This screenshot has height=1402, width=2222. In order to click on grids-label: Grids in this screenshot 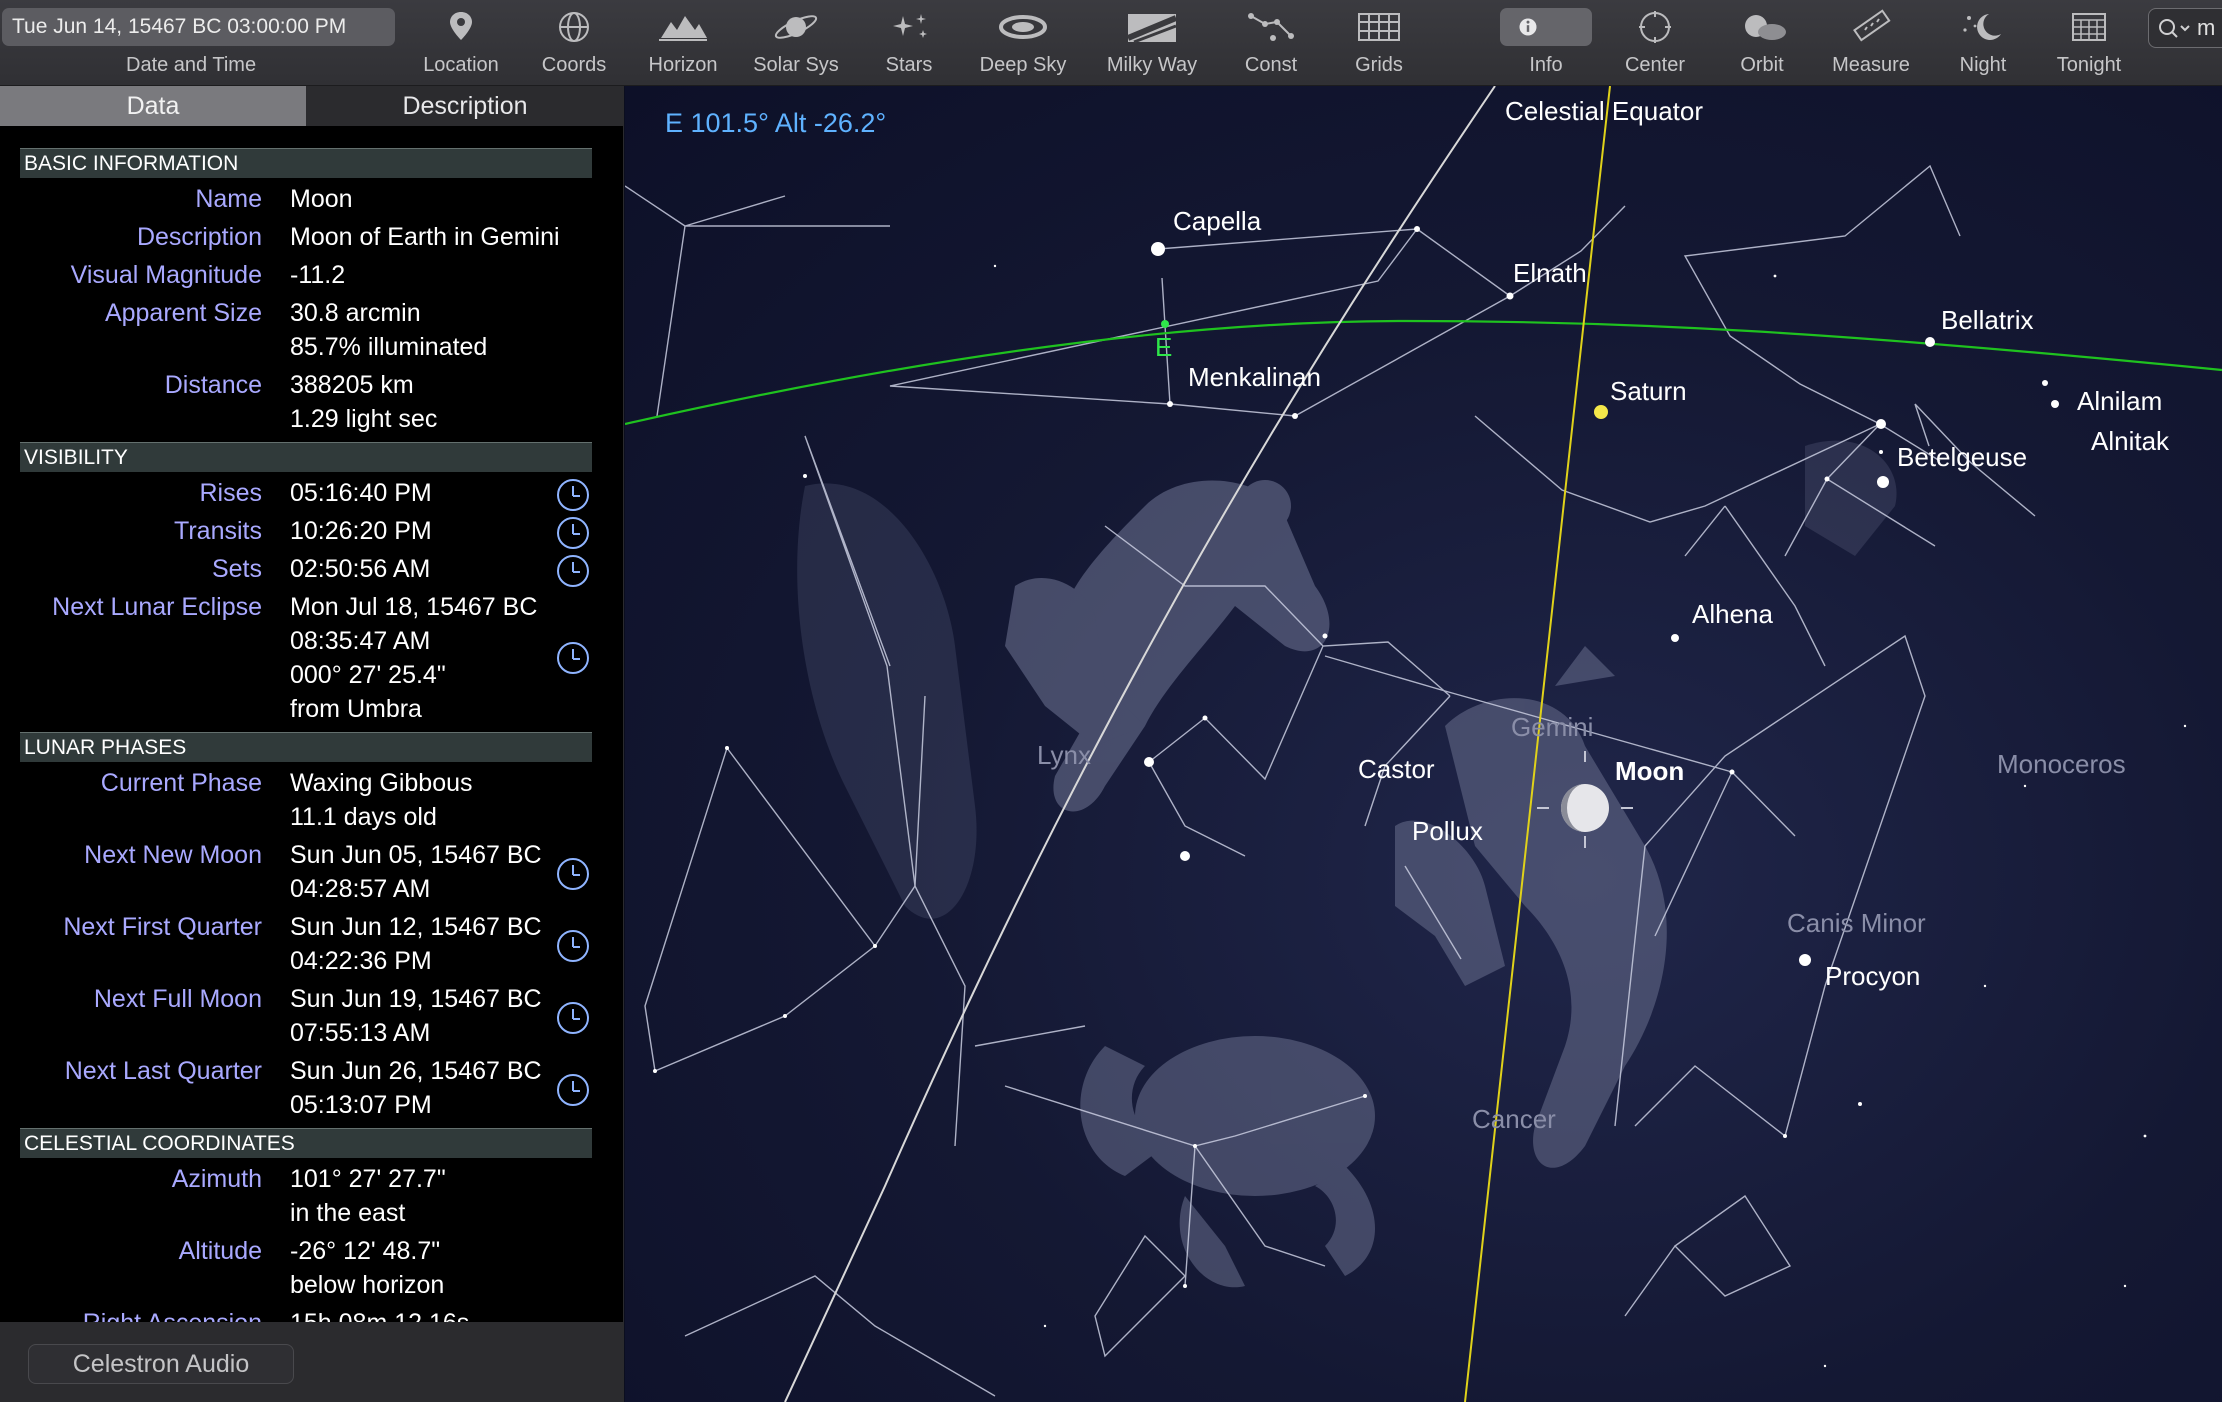, I will do `click(1379, 65)`.